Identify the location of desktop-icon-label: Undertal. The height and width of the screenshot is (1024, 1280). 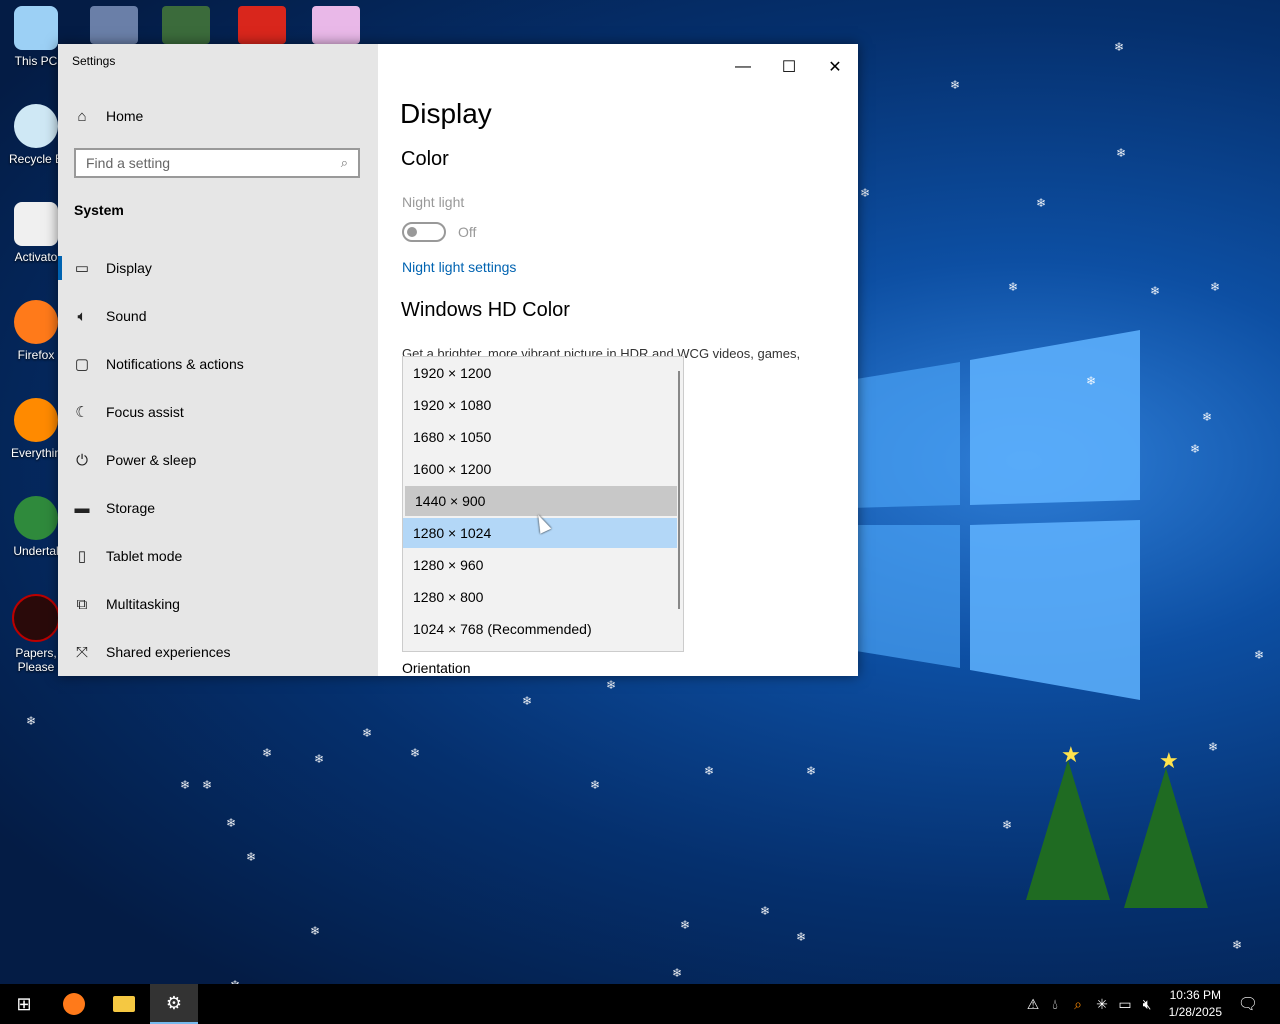
(36, 551).